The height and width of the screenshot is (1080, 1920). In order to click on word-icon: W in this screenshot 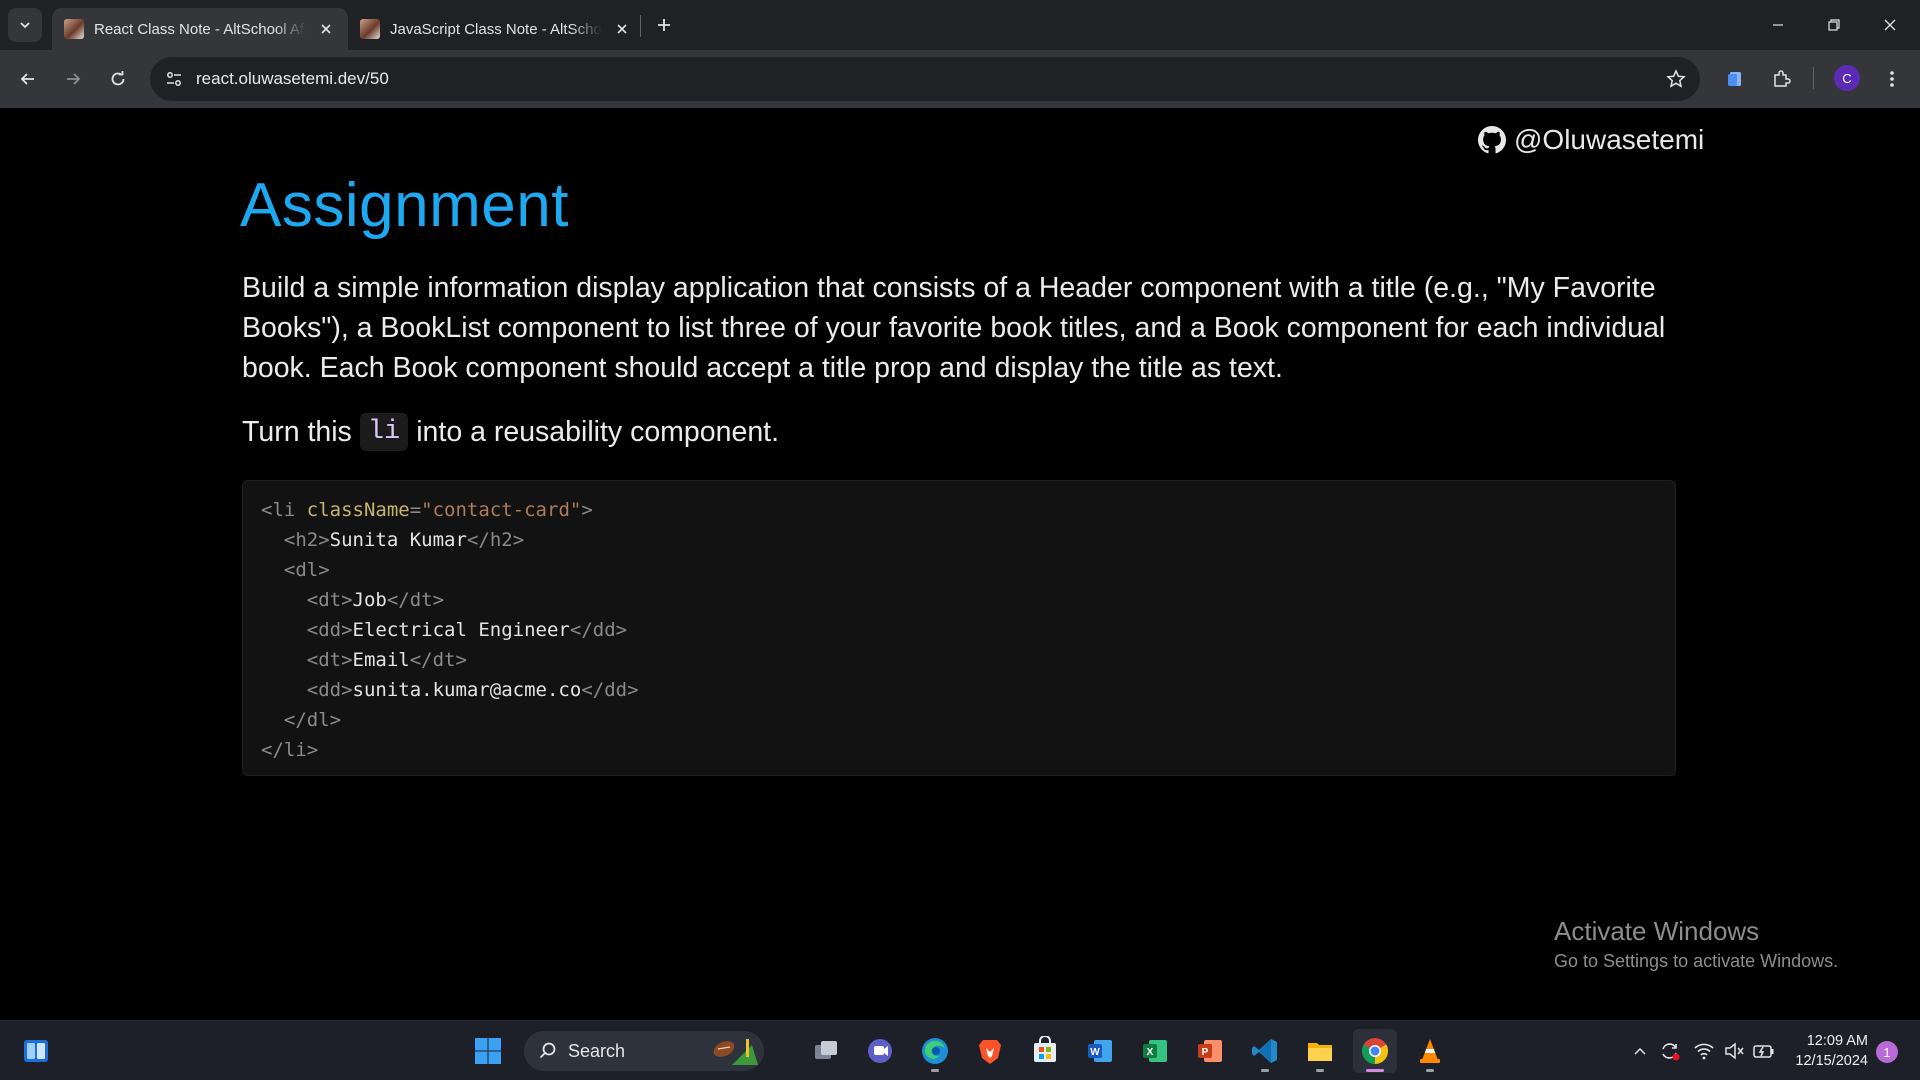, I will do `click(1100, 1051)`.